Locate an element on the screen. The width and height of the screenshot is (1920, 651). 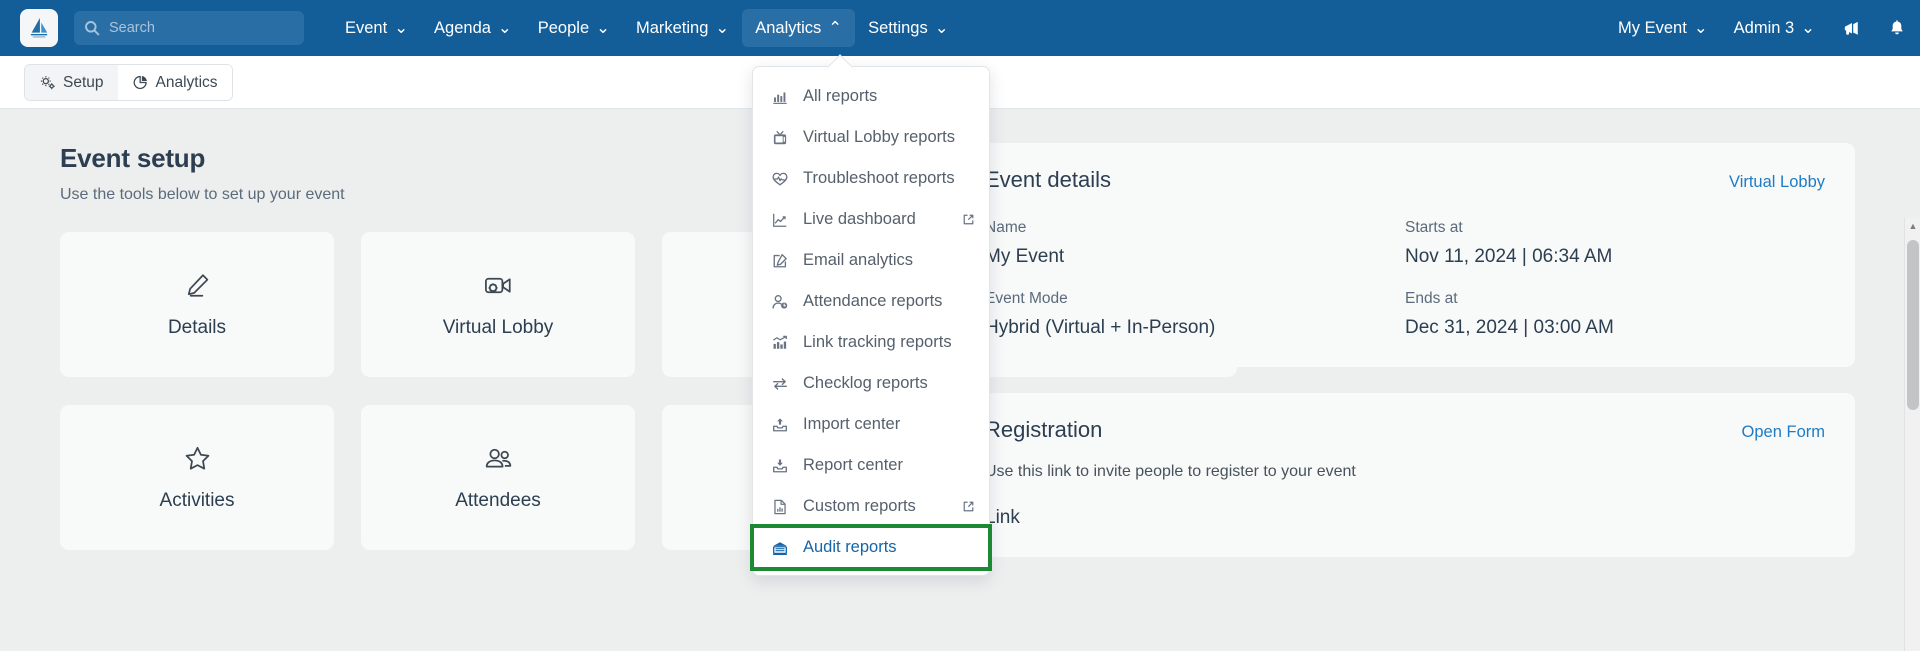
tab-setup-label: Setup is located at coordinates (83, 82).